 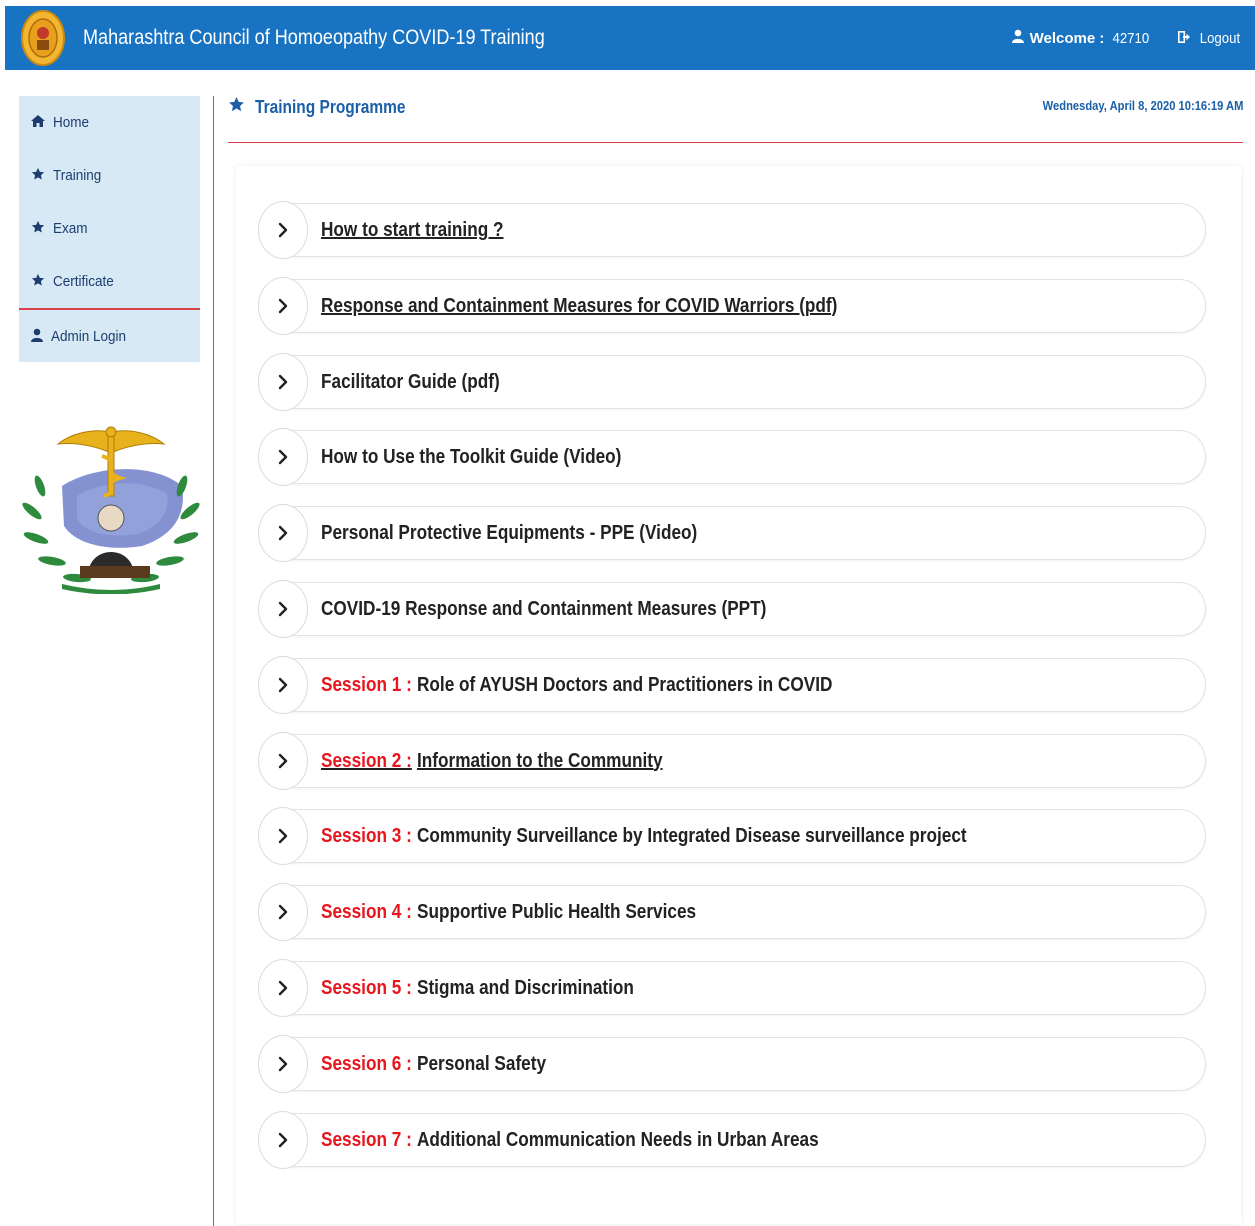 I want to click on programme-item-label: Session 2 : Information to the Community, so click(x=492, y=761).